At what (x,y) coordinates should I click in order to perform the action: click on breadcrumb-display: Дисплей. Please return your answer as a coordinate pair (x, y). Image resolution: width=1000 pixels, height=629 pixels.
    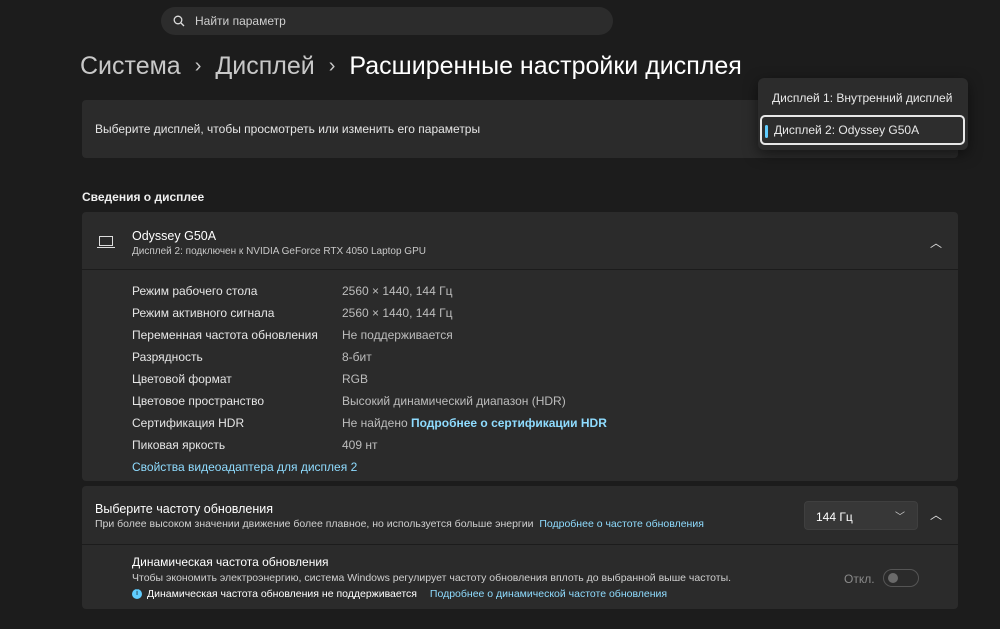
    Looking at the image, I should click on (264, 66).